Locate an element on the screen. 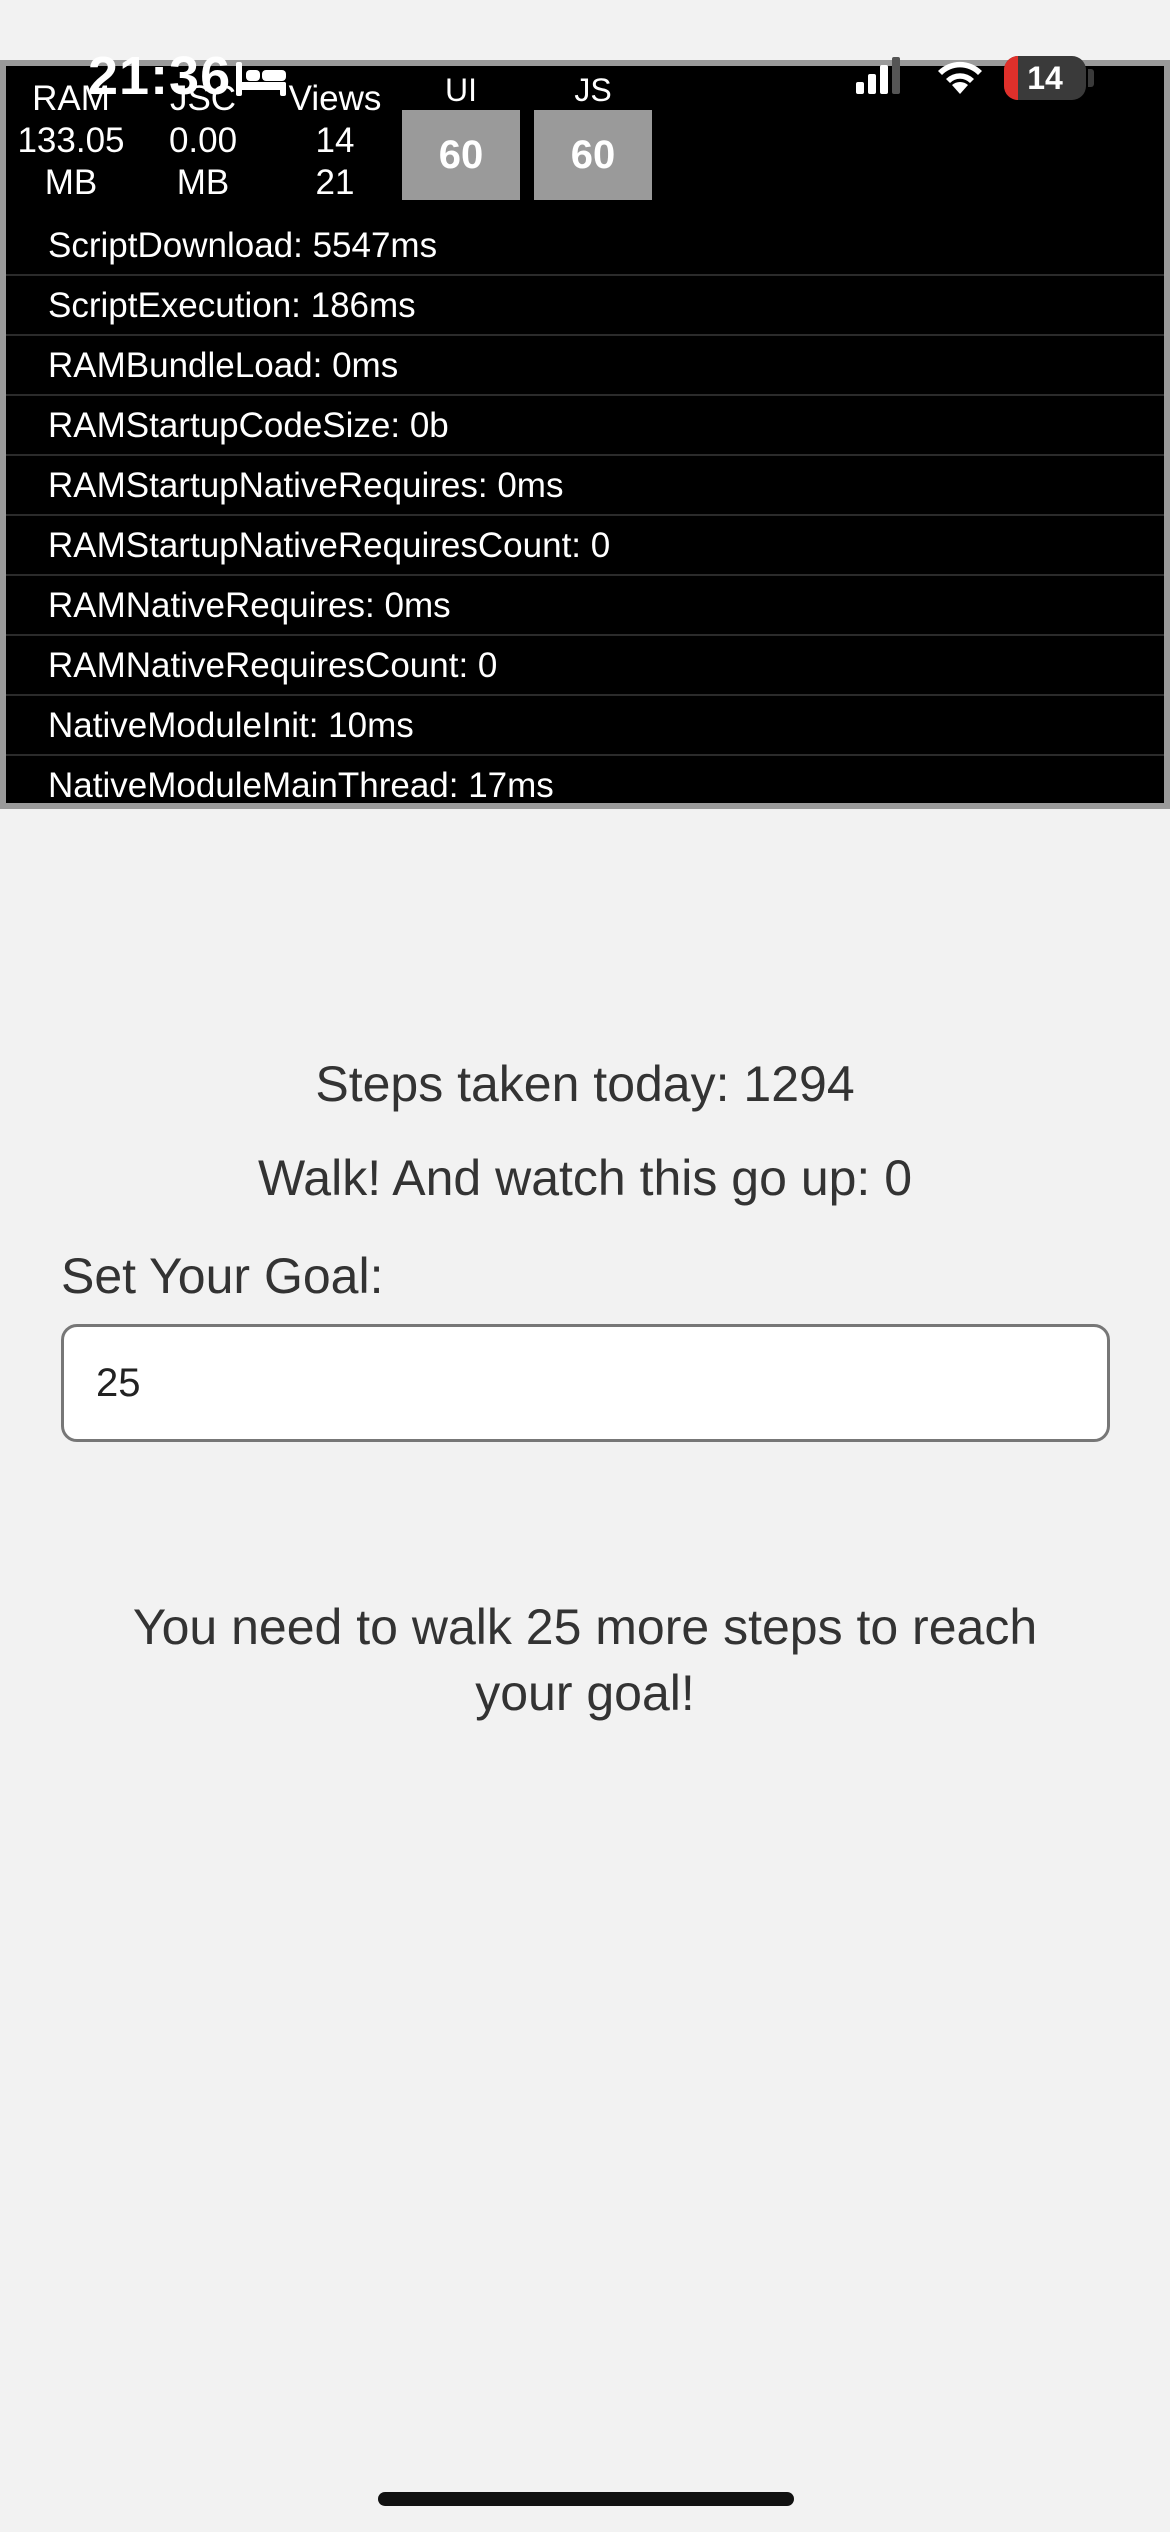  metric-row: NativeModuleMainThread: 17ms is located at coordinates (301, 785).